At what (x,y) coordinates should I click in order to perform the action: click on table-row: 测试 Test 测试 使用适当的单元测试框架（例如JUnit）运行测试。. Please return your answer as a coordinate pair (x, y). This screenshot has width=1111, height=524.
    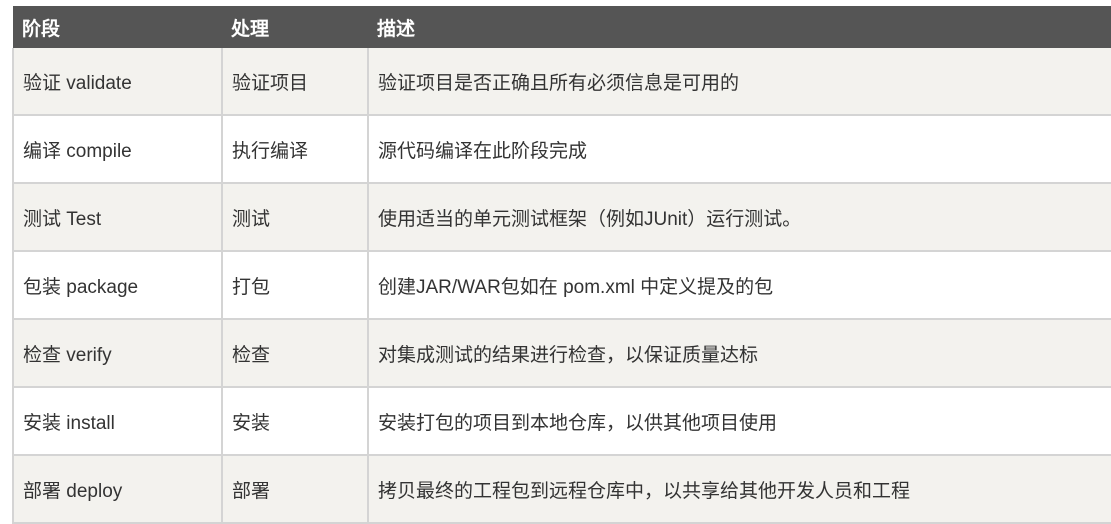
    Looking at the image, I should click on (561, 217).